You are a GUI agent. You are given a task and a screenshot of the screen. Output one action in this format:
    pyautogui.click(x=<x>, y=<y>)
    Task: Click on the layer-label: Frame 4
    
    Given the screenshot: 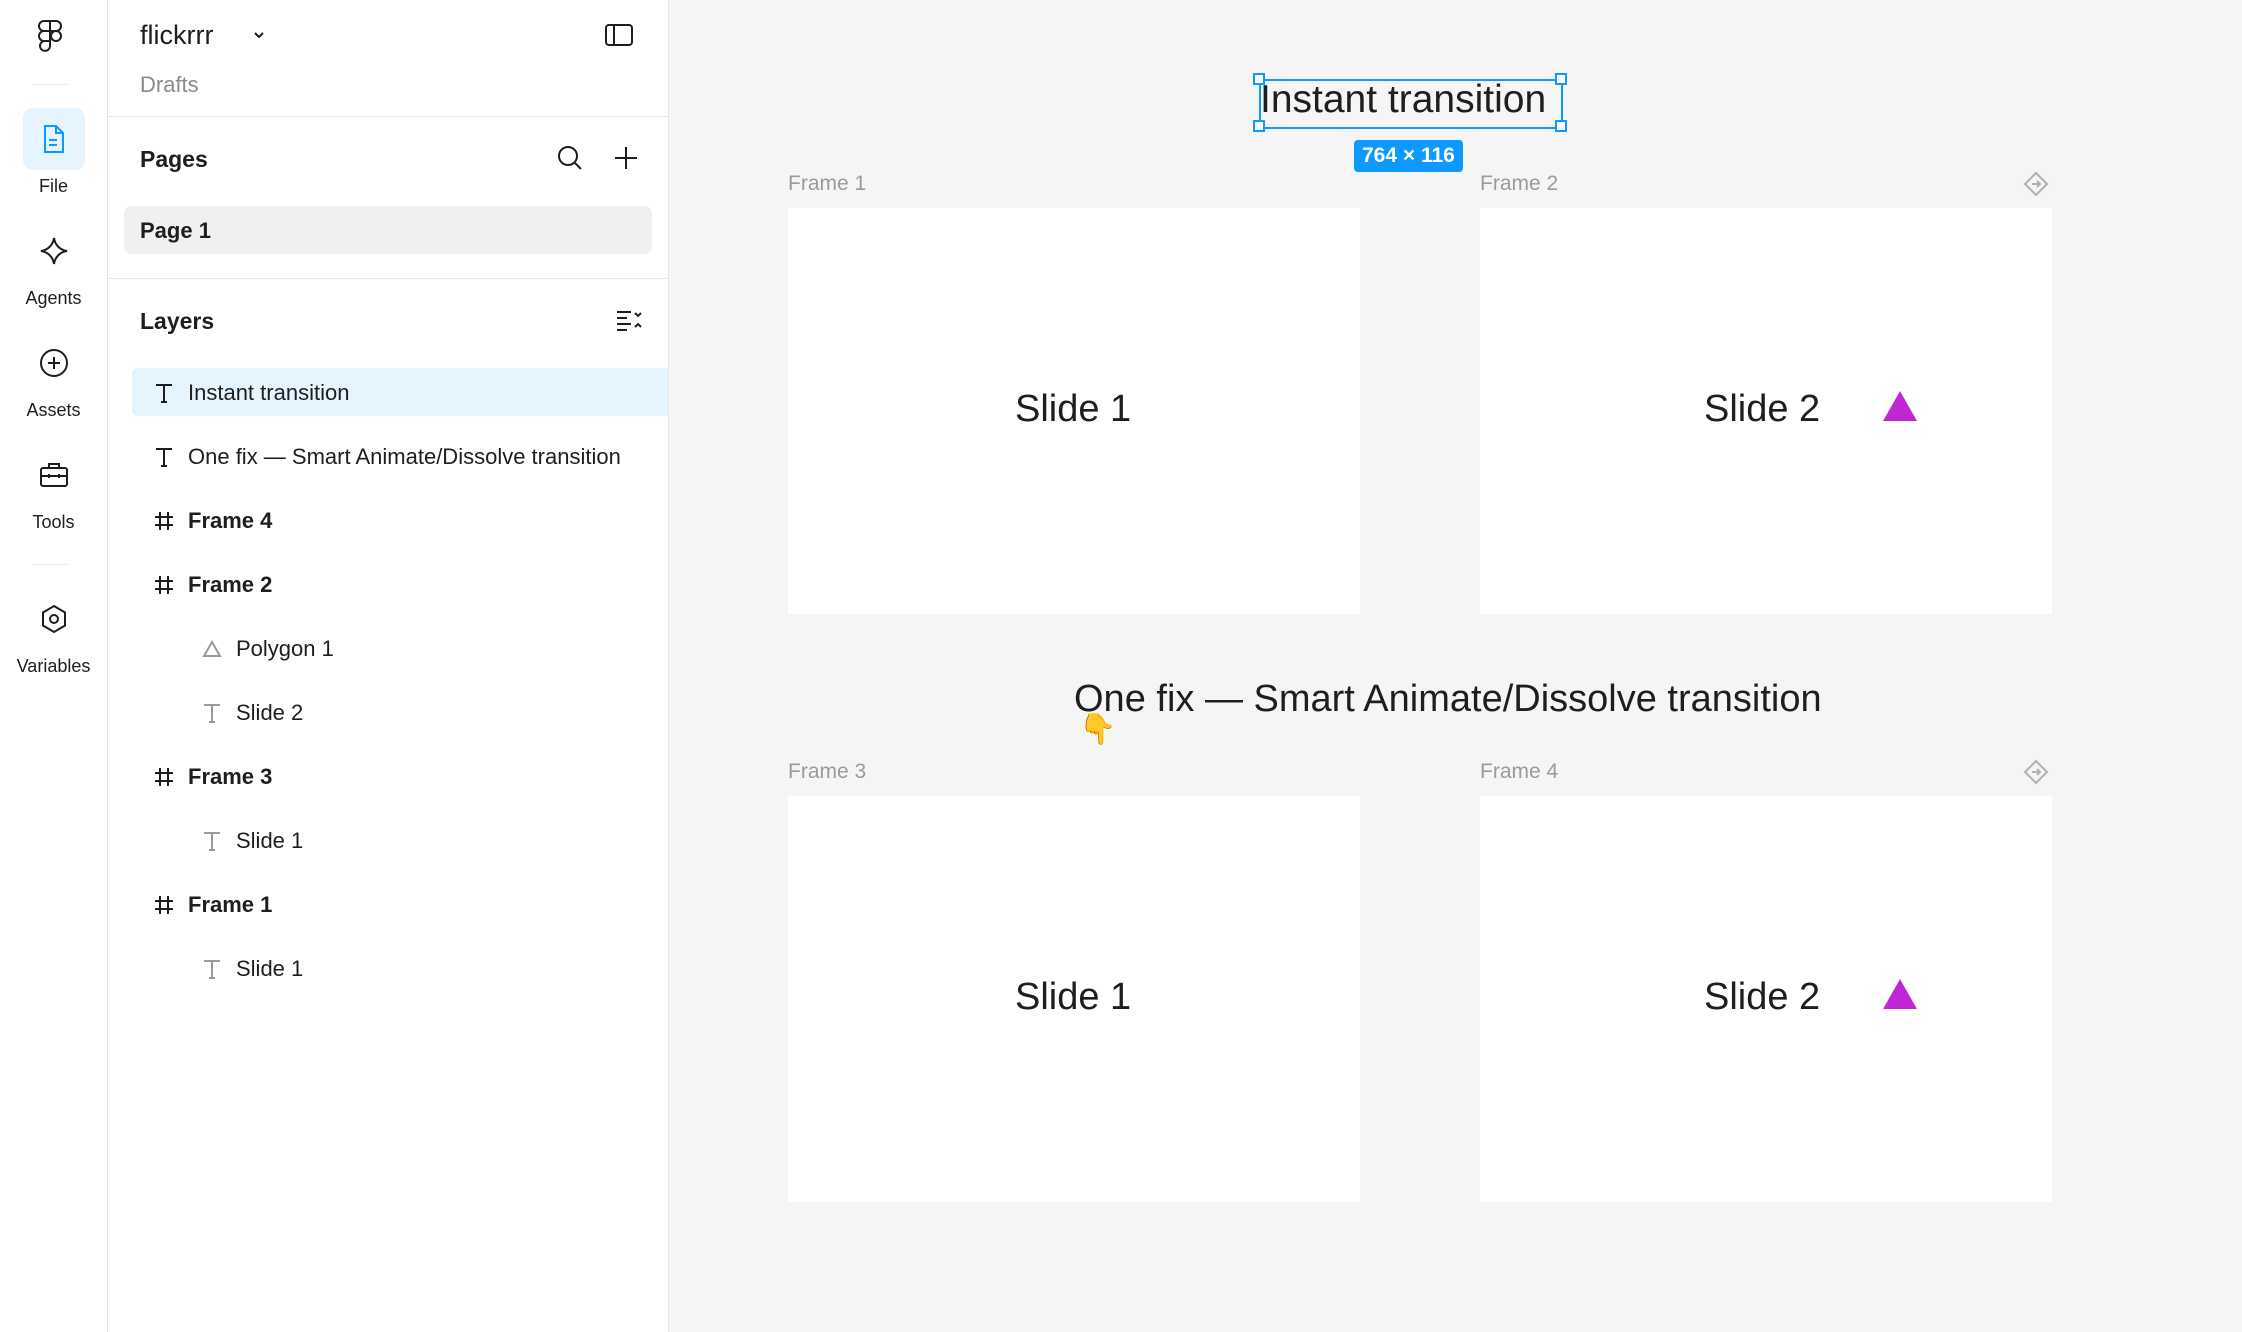 What is the action you would take?
    pyautogui.click(x=230, y=520)
    